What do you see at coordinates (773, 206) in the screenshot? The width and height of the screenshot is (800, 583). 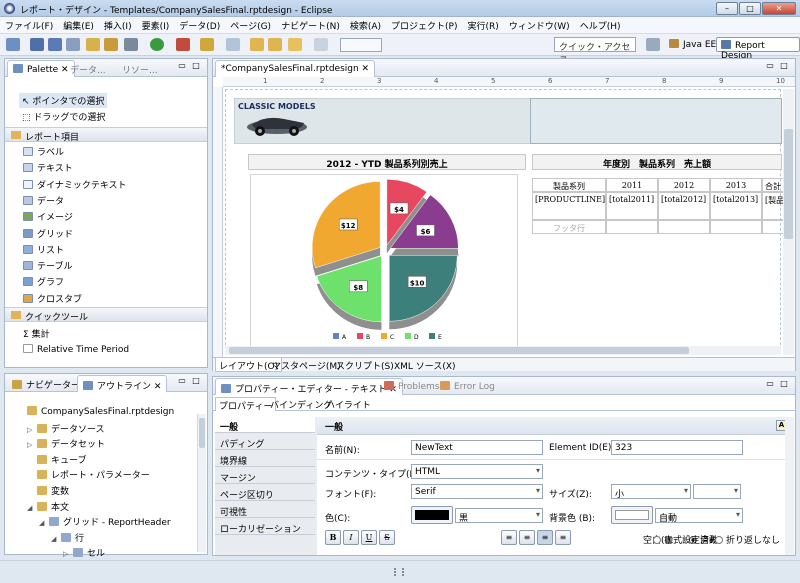 I see `table-detail-cell: [製品系列計]` at bounding box center [773, 206].